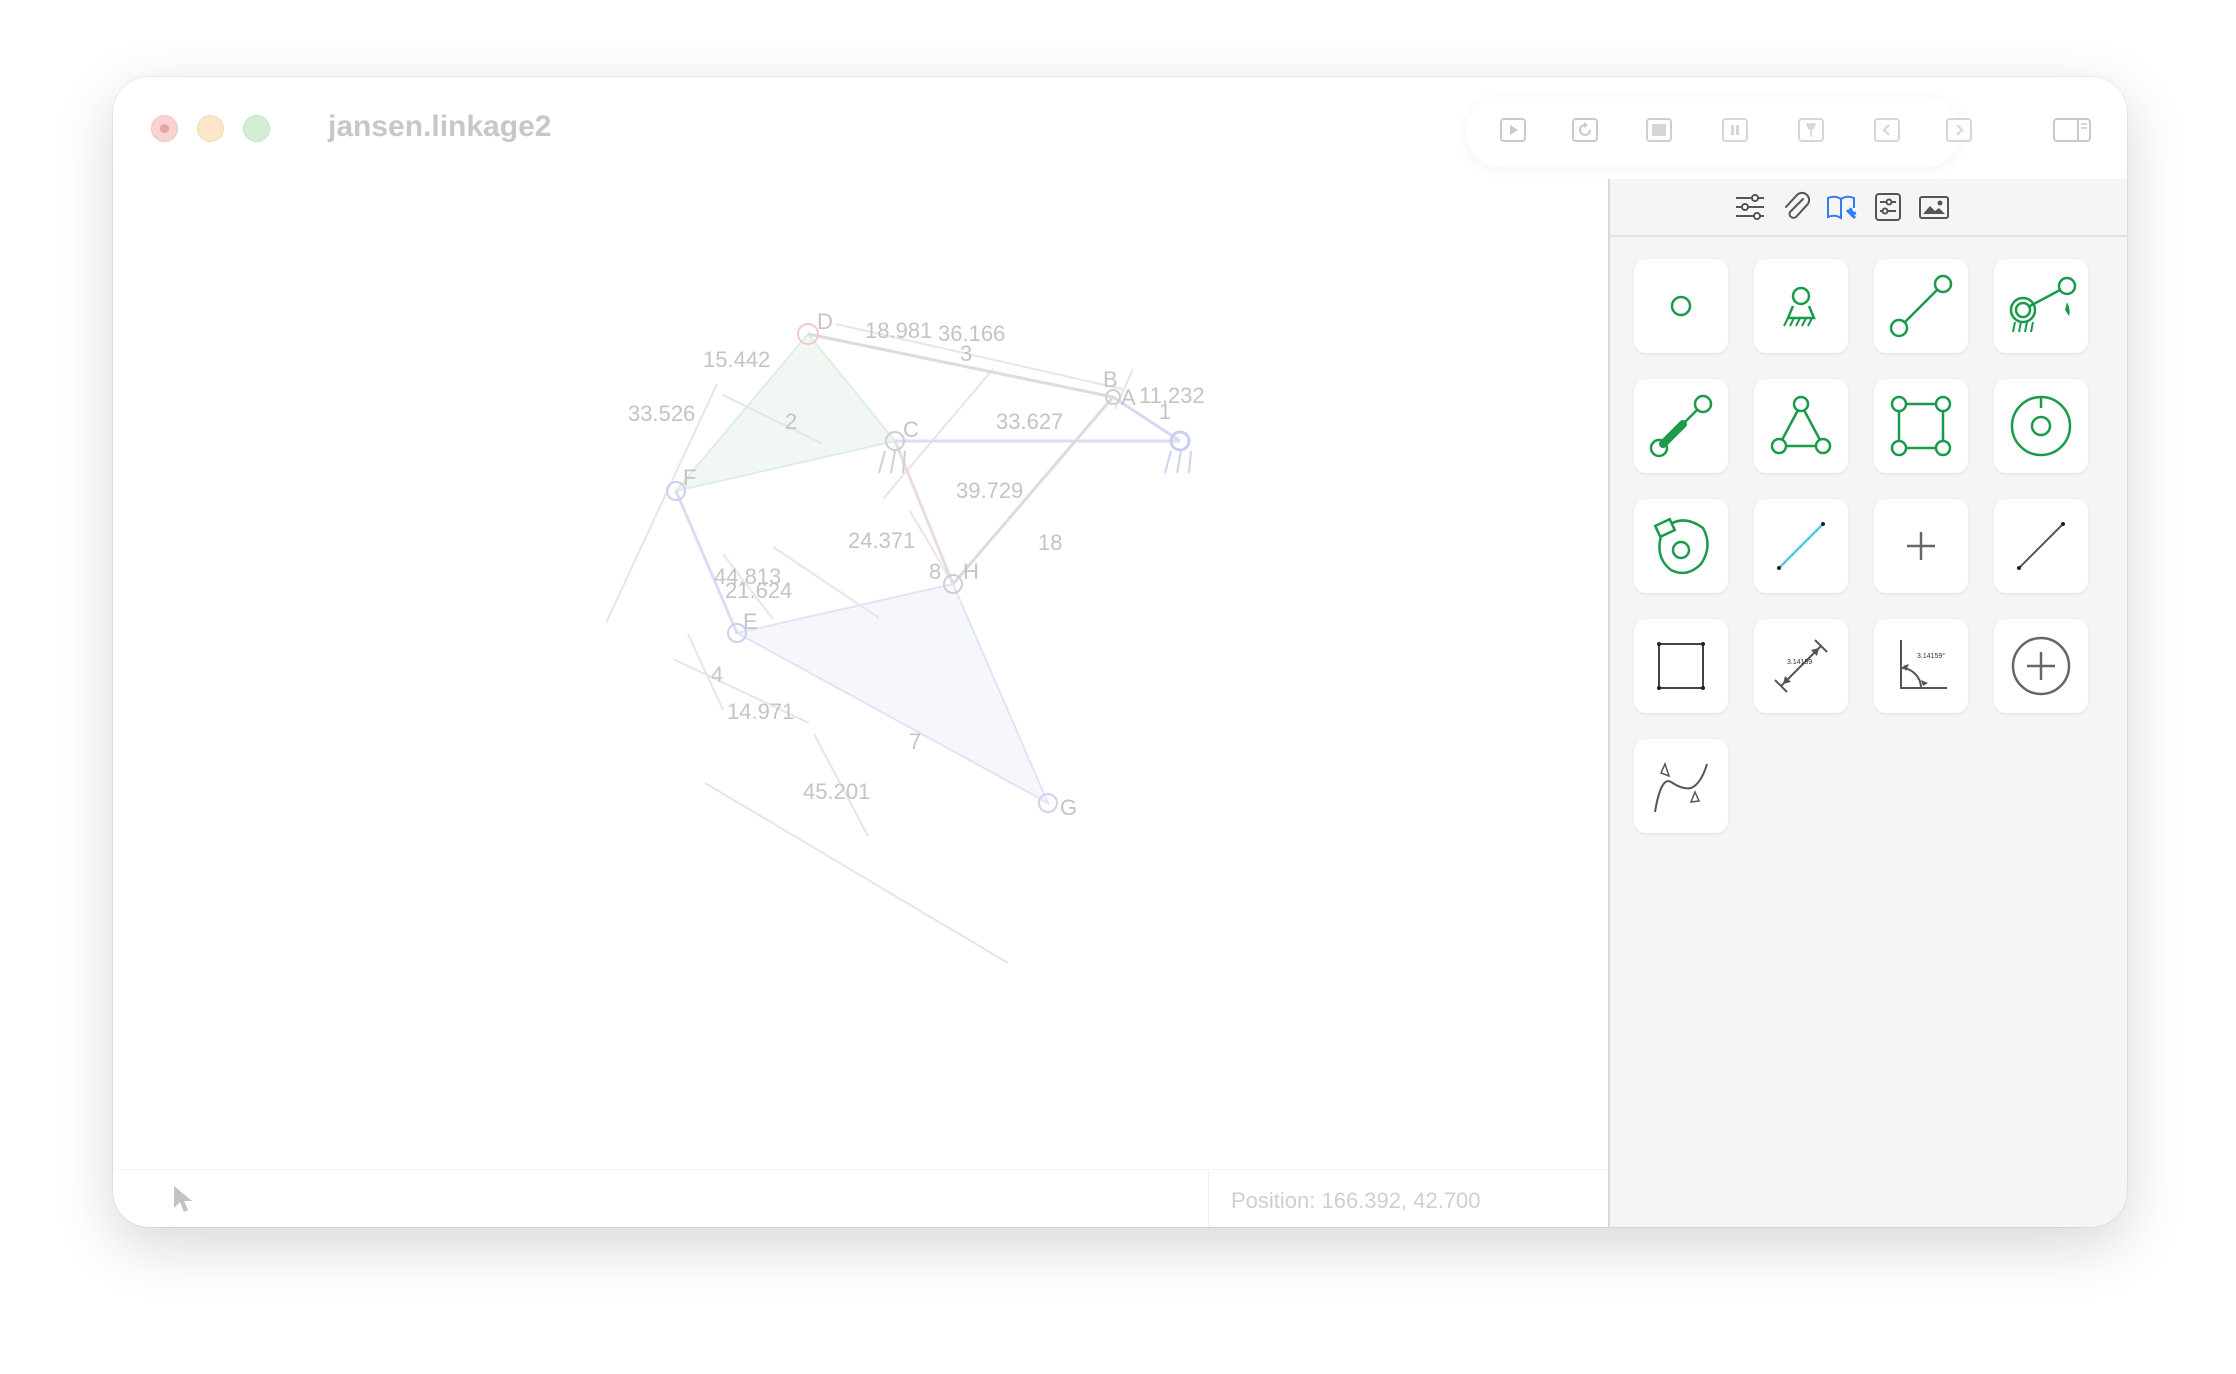 This screenshot has height=1374, width=2236. What do you see at coordinates (1931, 656) in the screenshot?
I see `angle-value: 3.14159°` at bounding box center [1931, 656].